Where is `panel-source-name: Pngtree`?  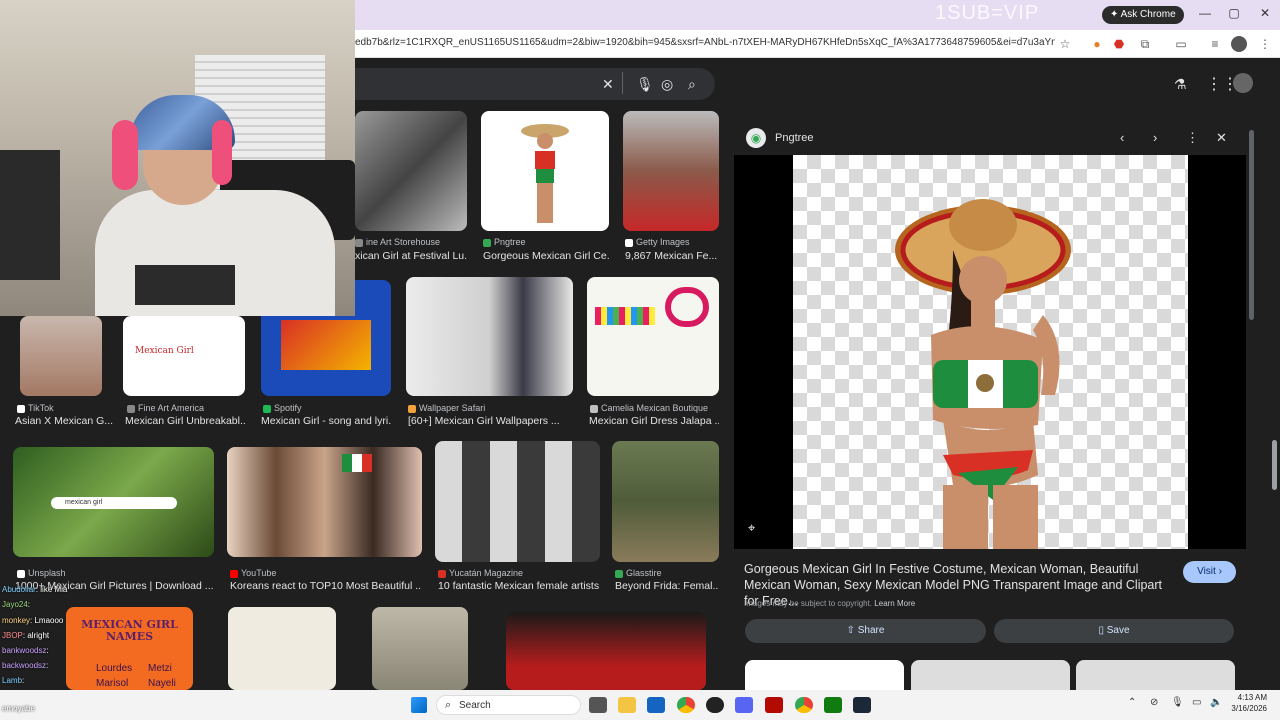
panel-source-name: Pngtree is located at coordinates (794, 138).